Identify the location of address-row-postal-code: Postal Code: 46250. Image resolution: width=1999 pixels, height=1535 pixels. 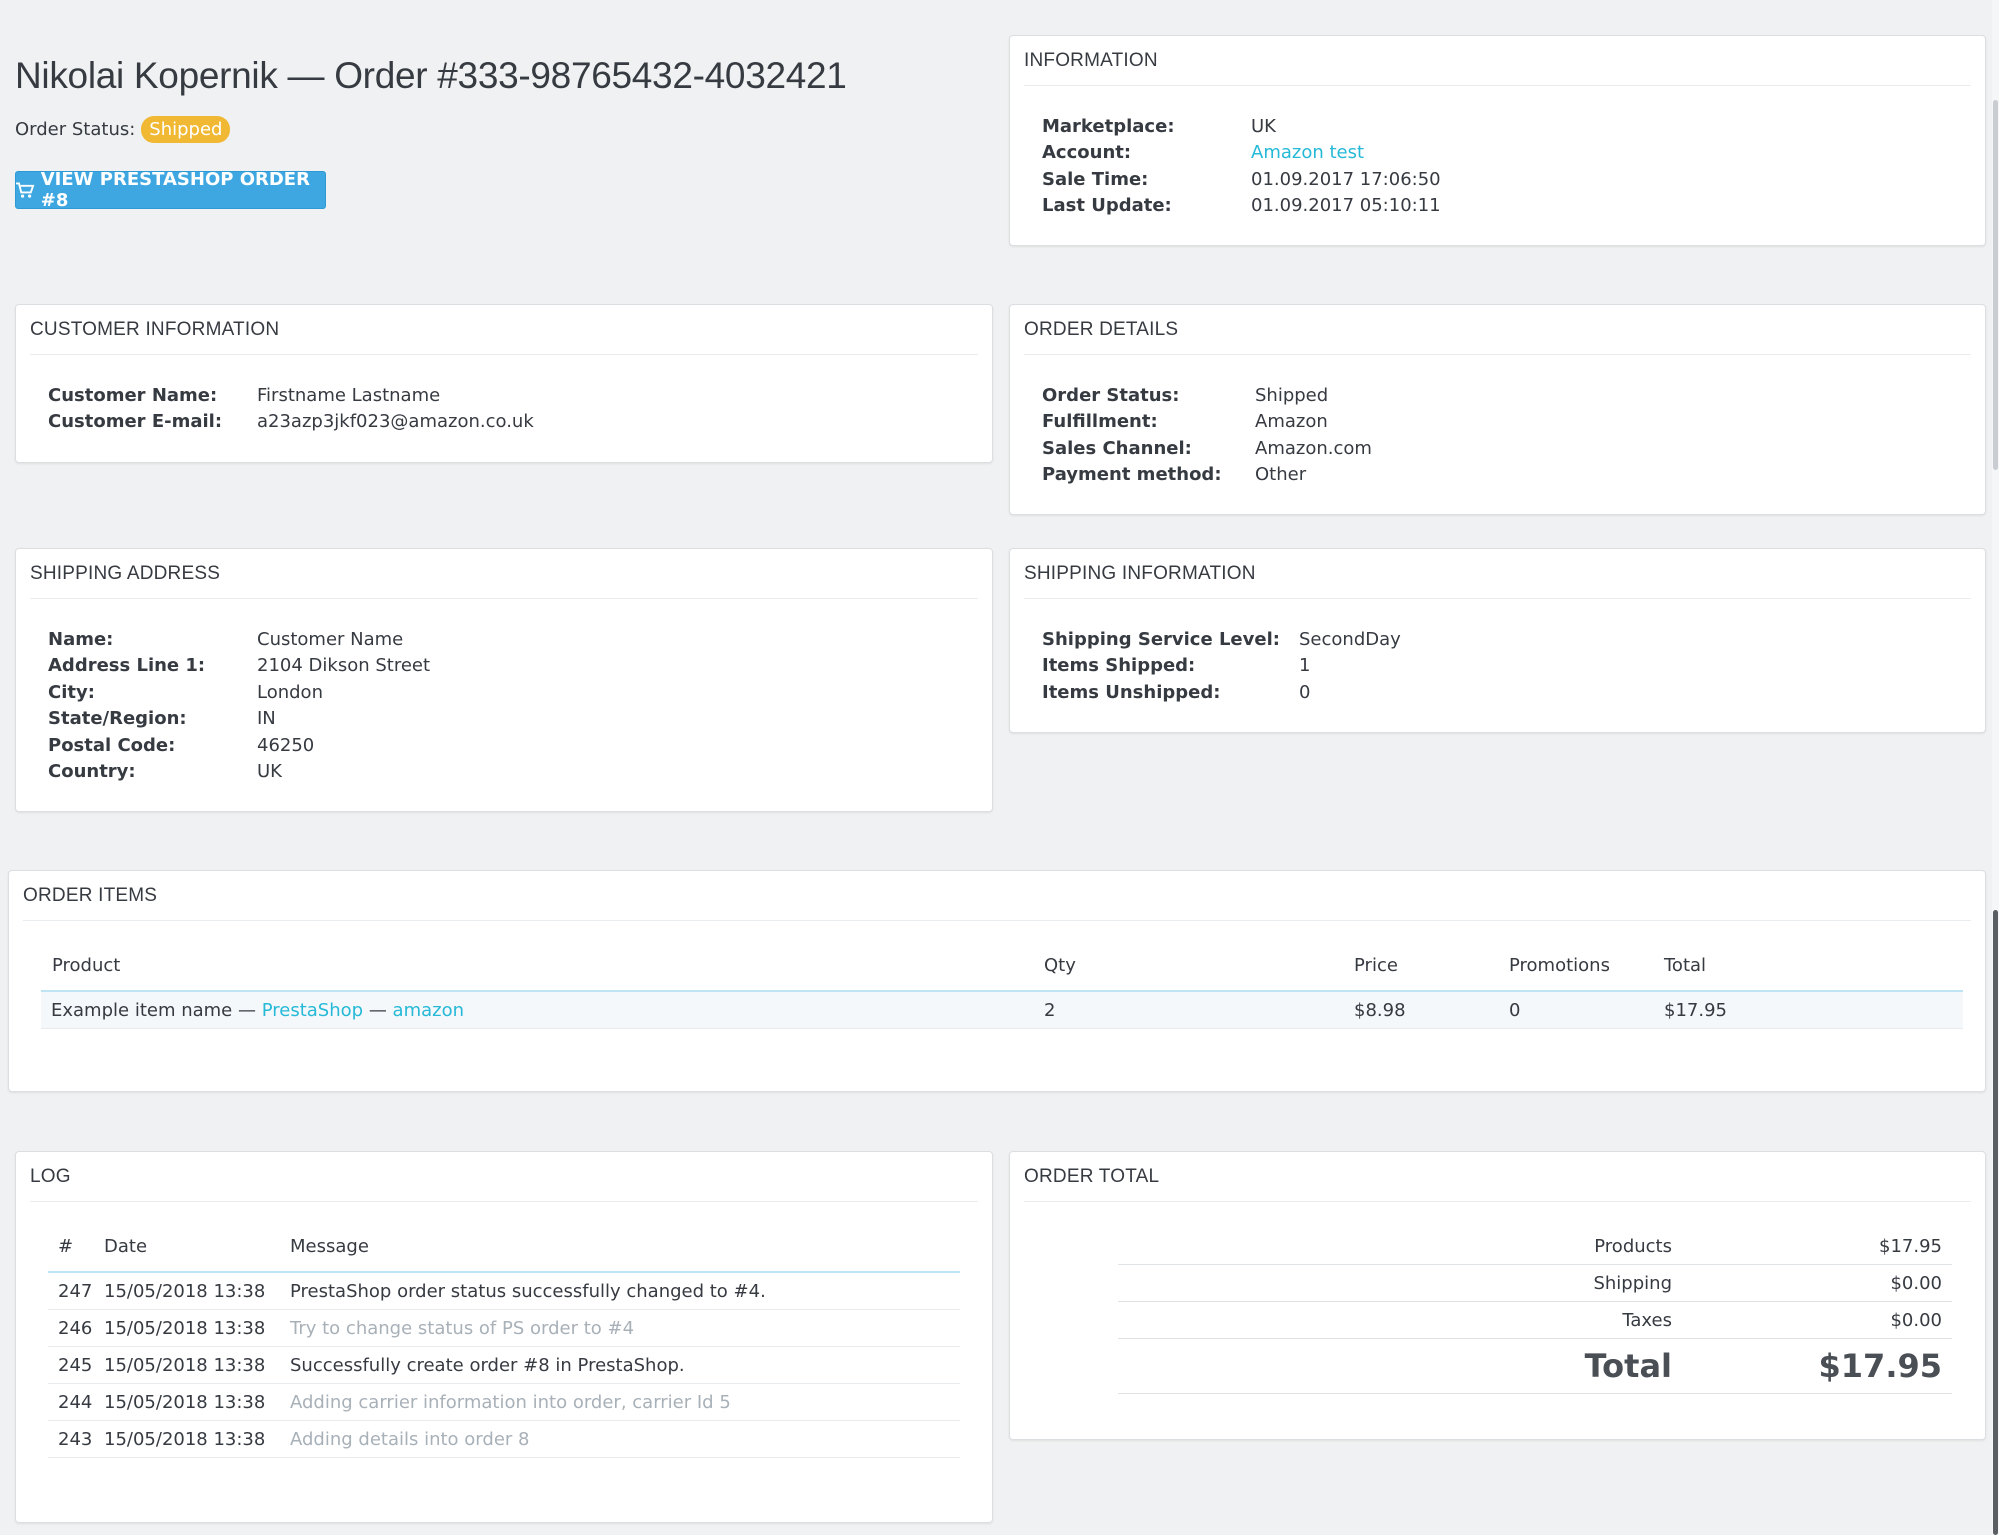
(239, 745).